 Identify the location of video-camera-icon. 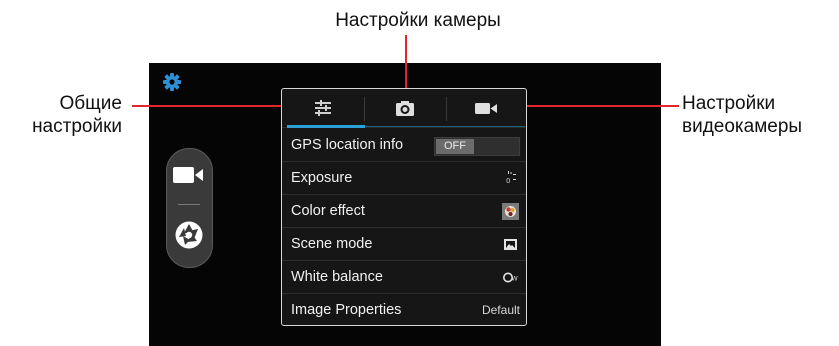
(486, 108).